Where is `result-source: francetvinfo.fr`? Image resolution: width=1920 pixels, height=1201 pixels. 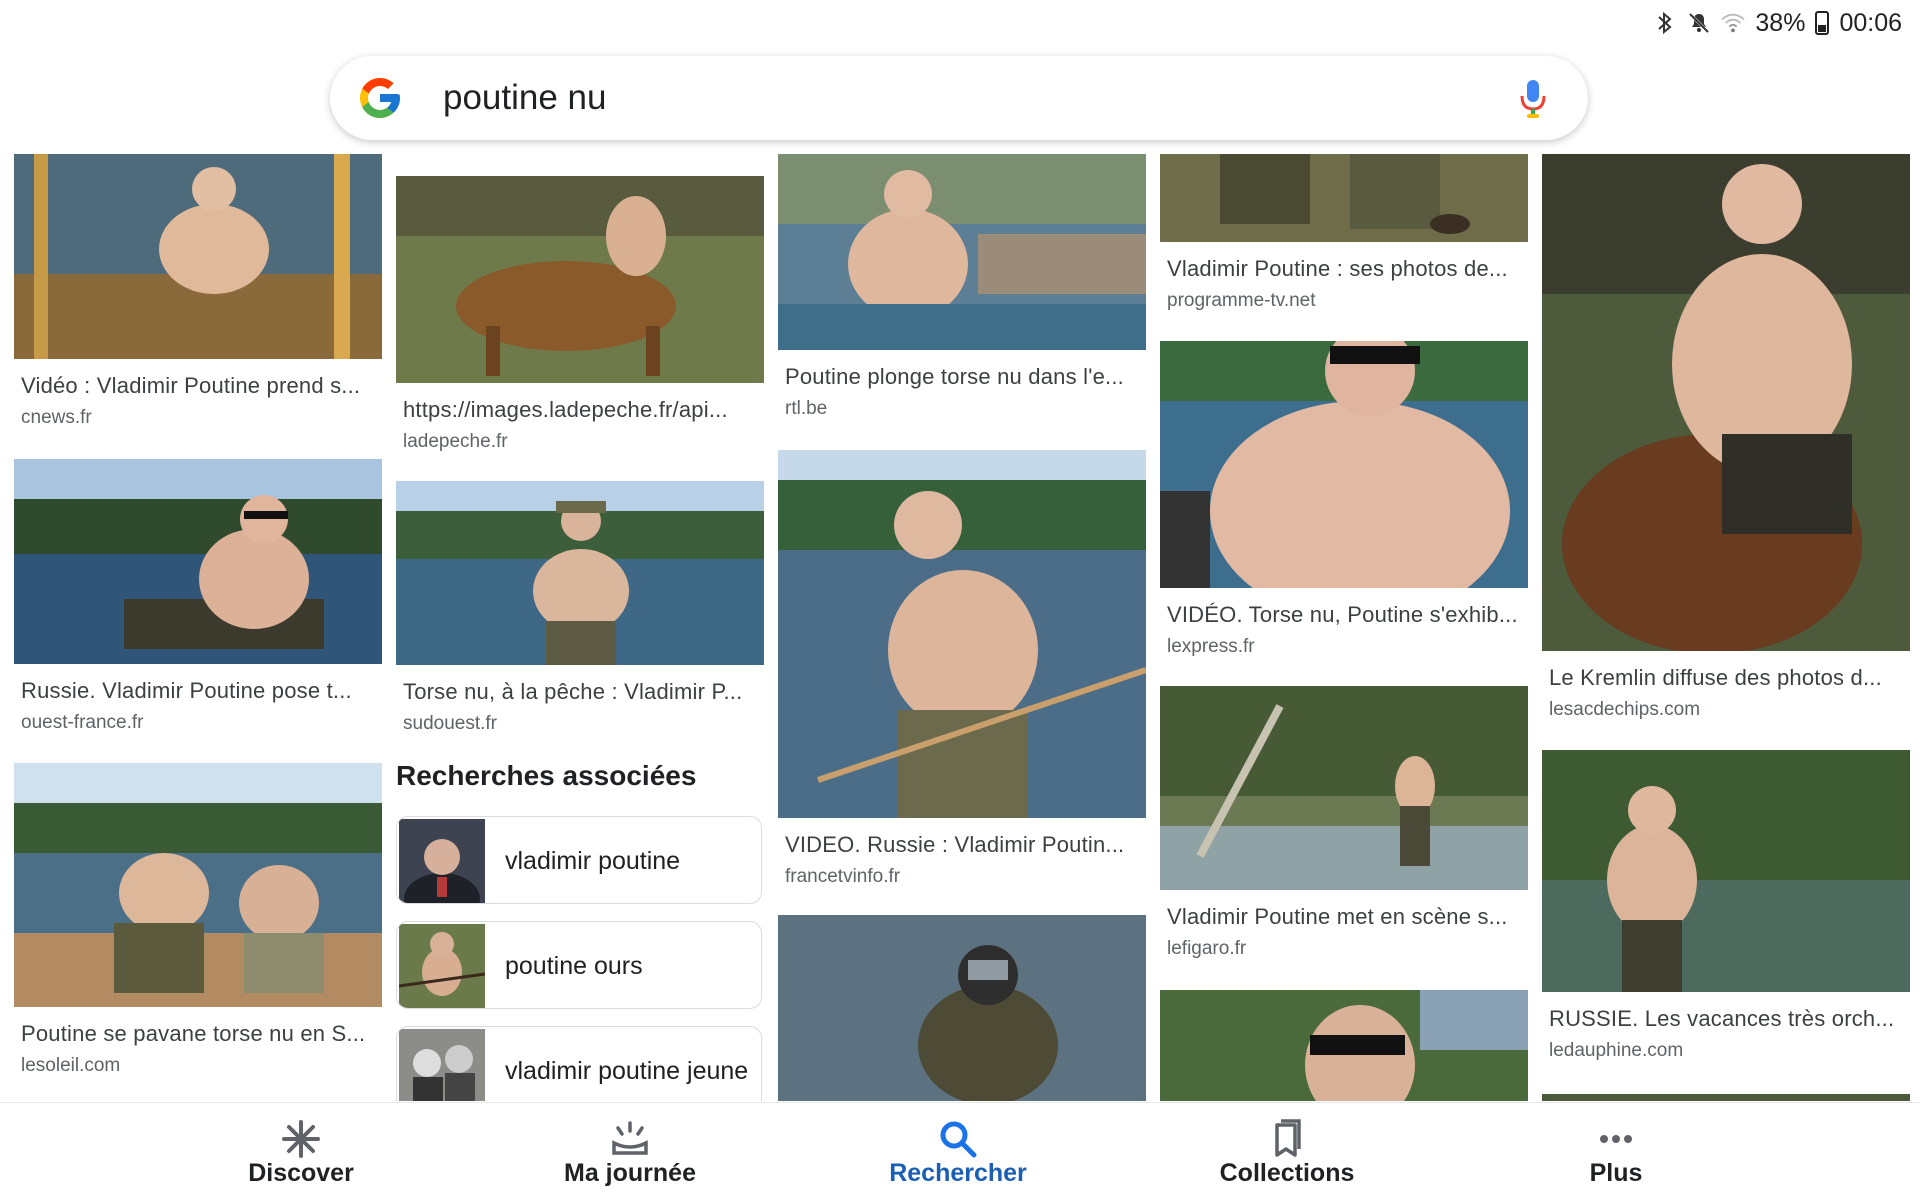 result-source: francetvinfo.fr is located at coordinates (843, 876).